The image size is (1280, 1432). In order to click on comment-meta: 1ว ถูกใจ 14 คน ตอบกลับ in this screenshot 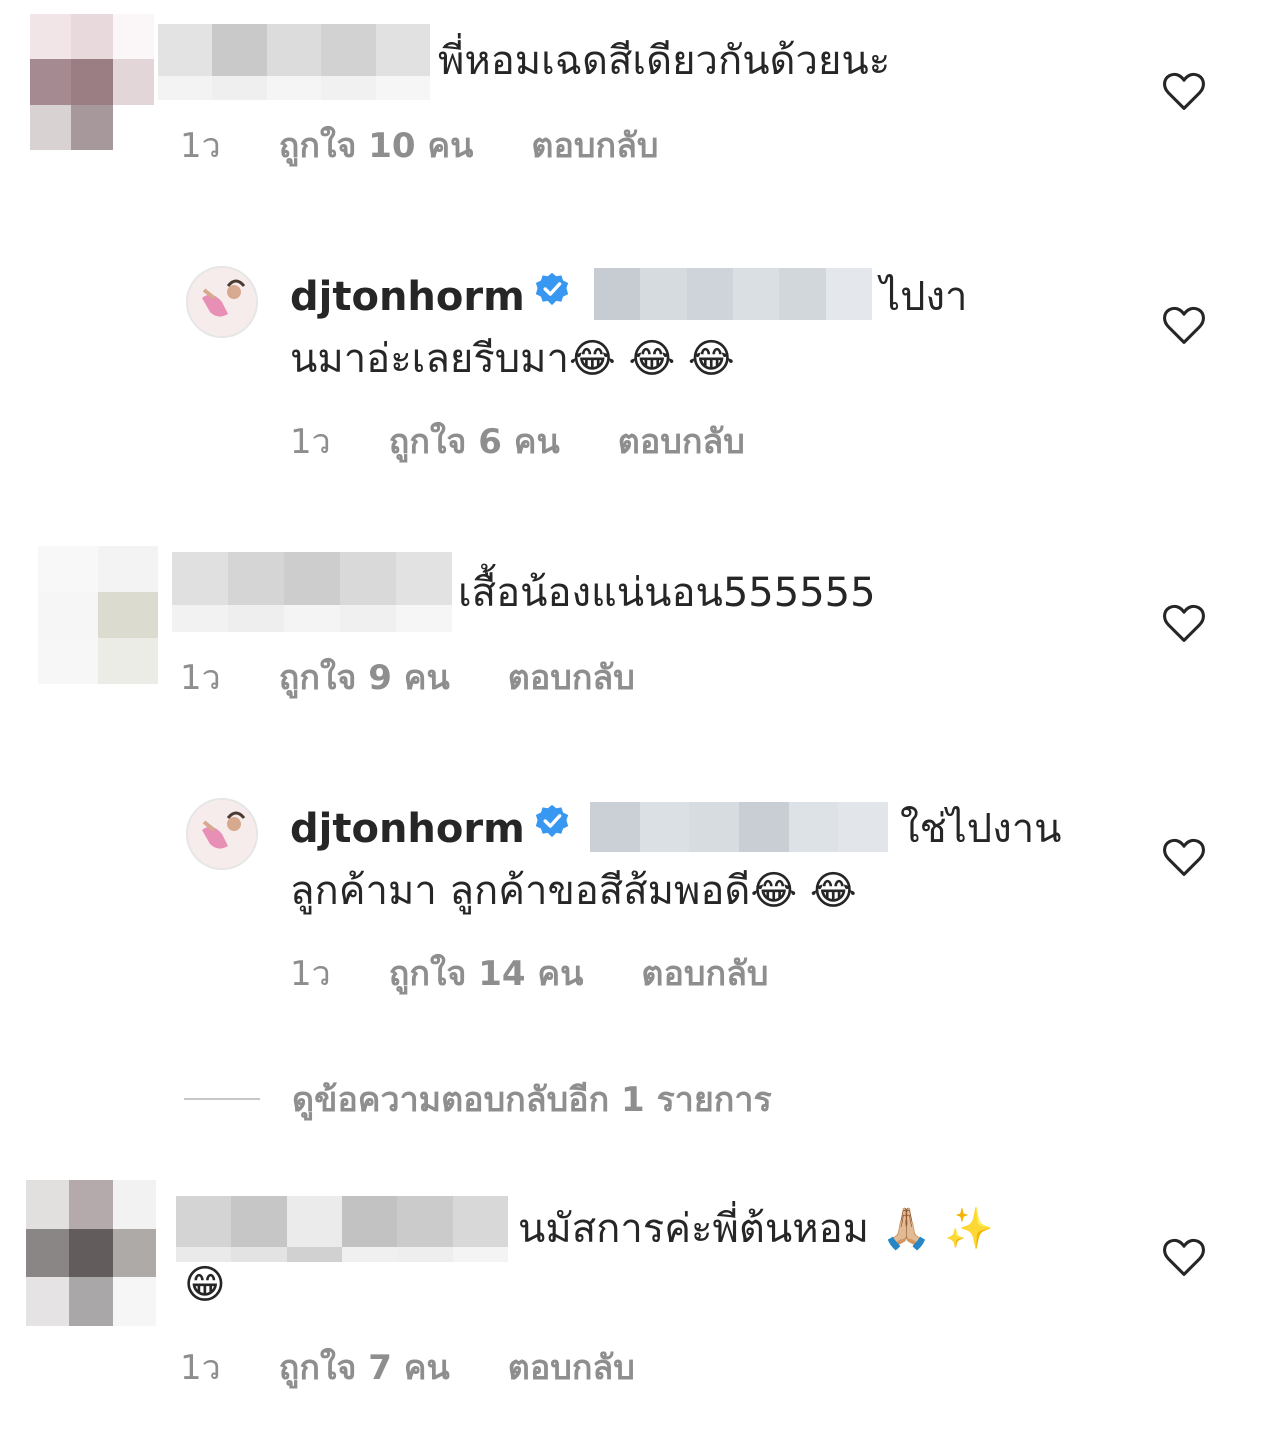, I will do `click(529, 973)`.